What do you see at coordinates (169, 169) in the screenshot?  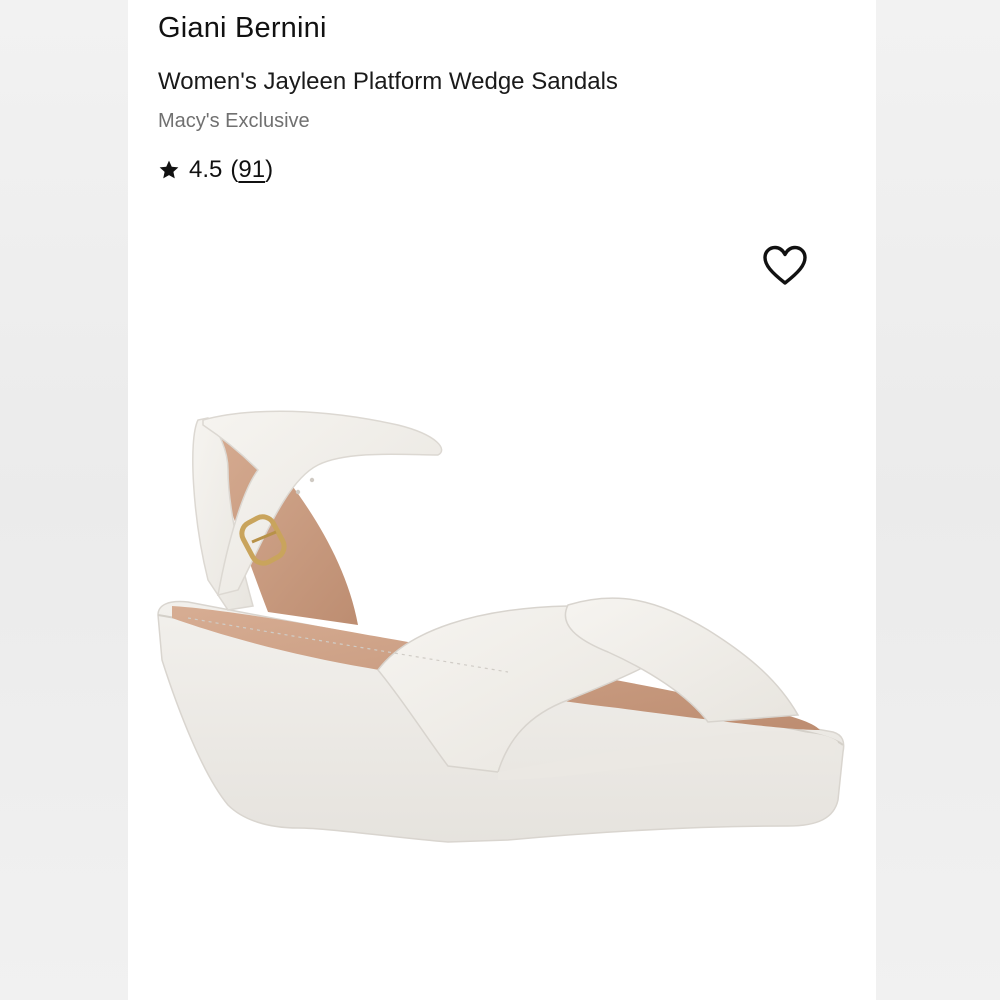 I see `star-icon` at bounding box center [169, 169].